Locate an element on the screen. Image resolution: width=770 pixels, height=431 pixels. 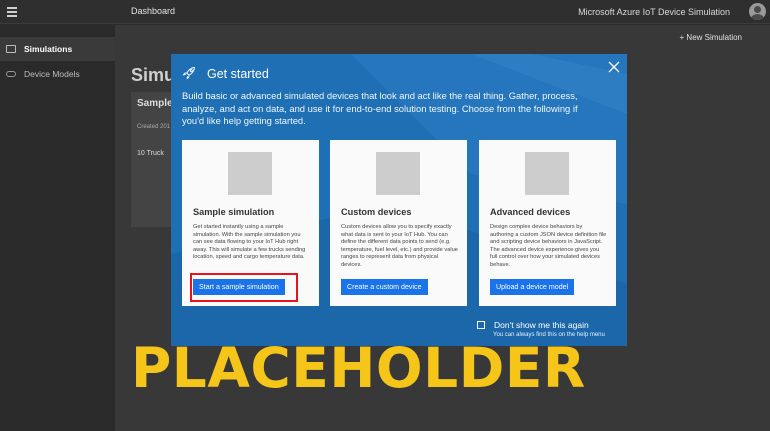
card-title: Custom devices is located at coordinates (376, 212).